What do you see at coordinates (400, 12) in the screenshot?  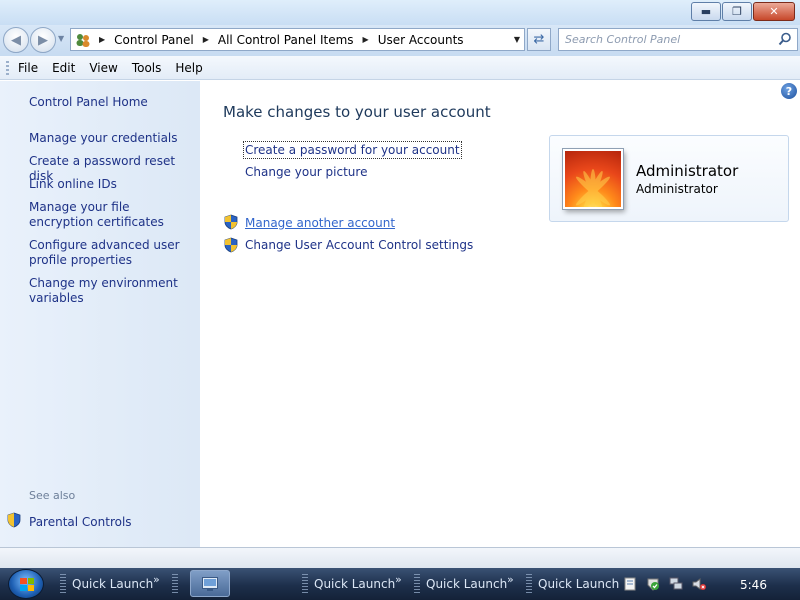 I see `title-bar: ▬ ❐ ✕` at bounding box center [400, 12].